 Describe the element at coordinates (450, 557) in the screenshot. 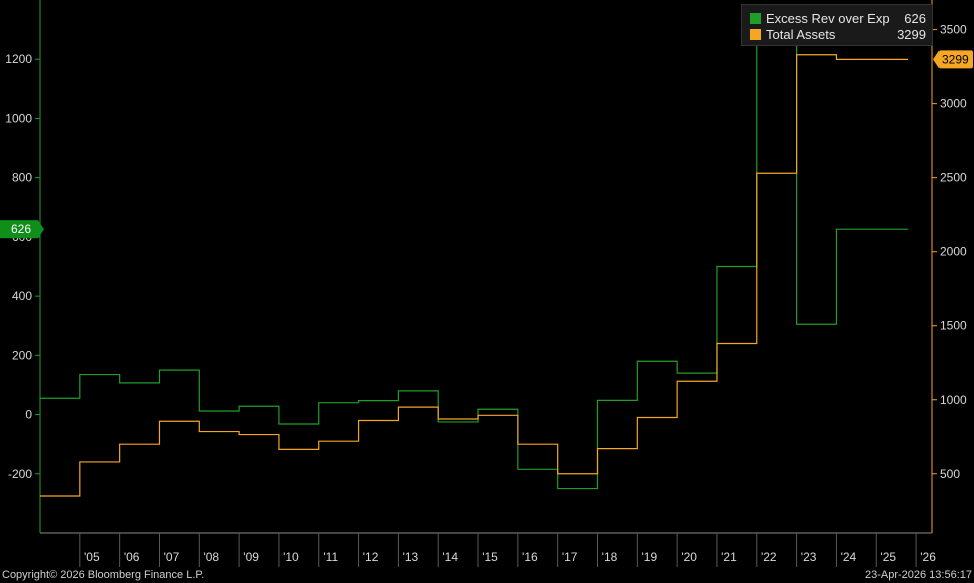

I see `x-tick-label: '14` at that location.